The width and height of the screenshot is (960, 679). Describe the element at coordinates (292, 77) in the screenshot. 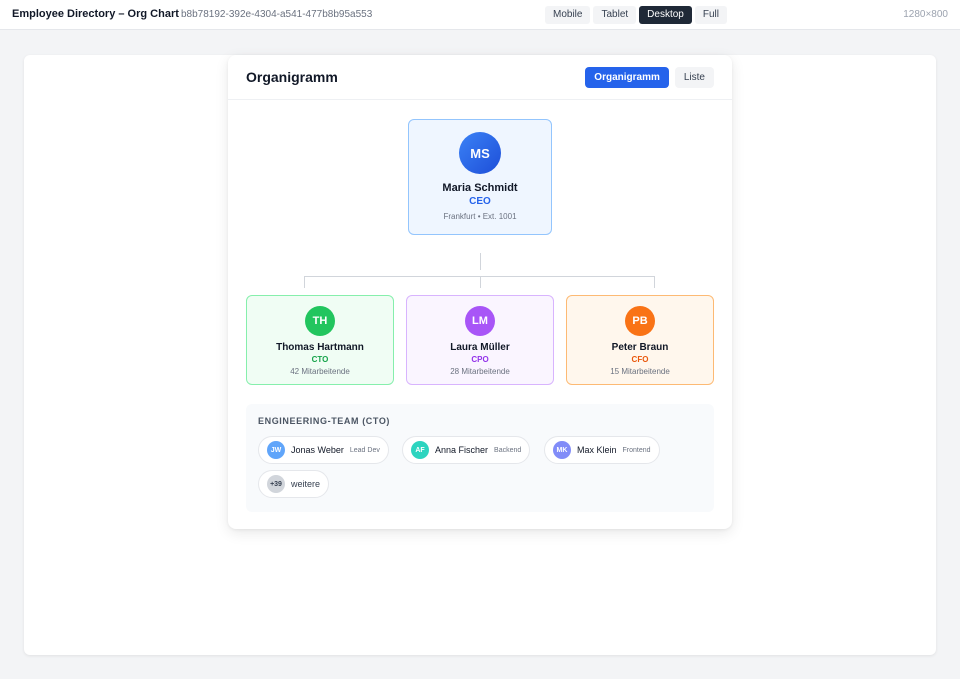

I see `panel-title: Organigramm` at that location.